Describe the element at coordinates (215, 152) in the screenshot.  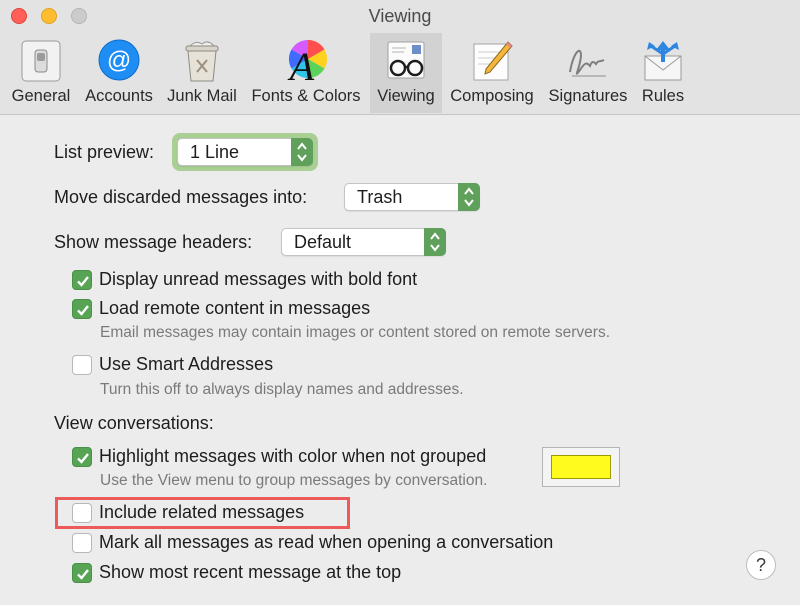
I see `list-preview-value: 1 Line` at that location.